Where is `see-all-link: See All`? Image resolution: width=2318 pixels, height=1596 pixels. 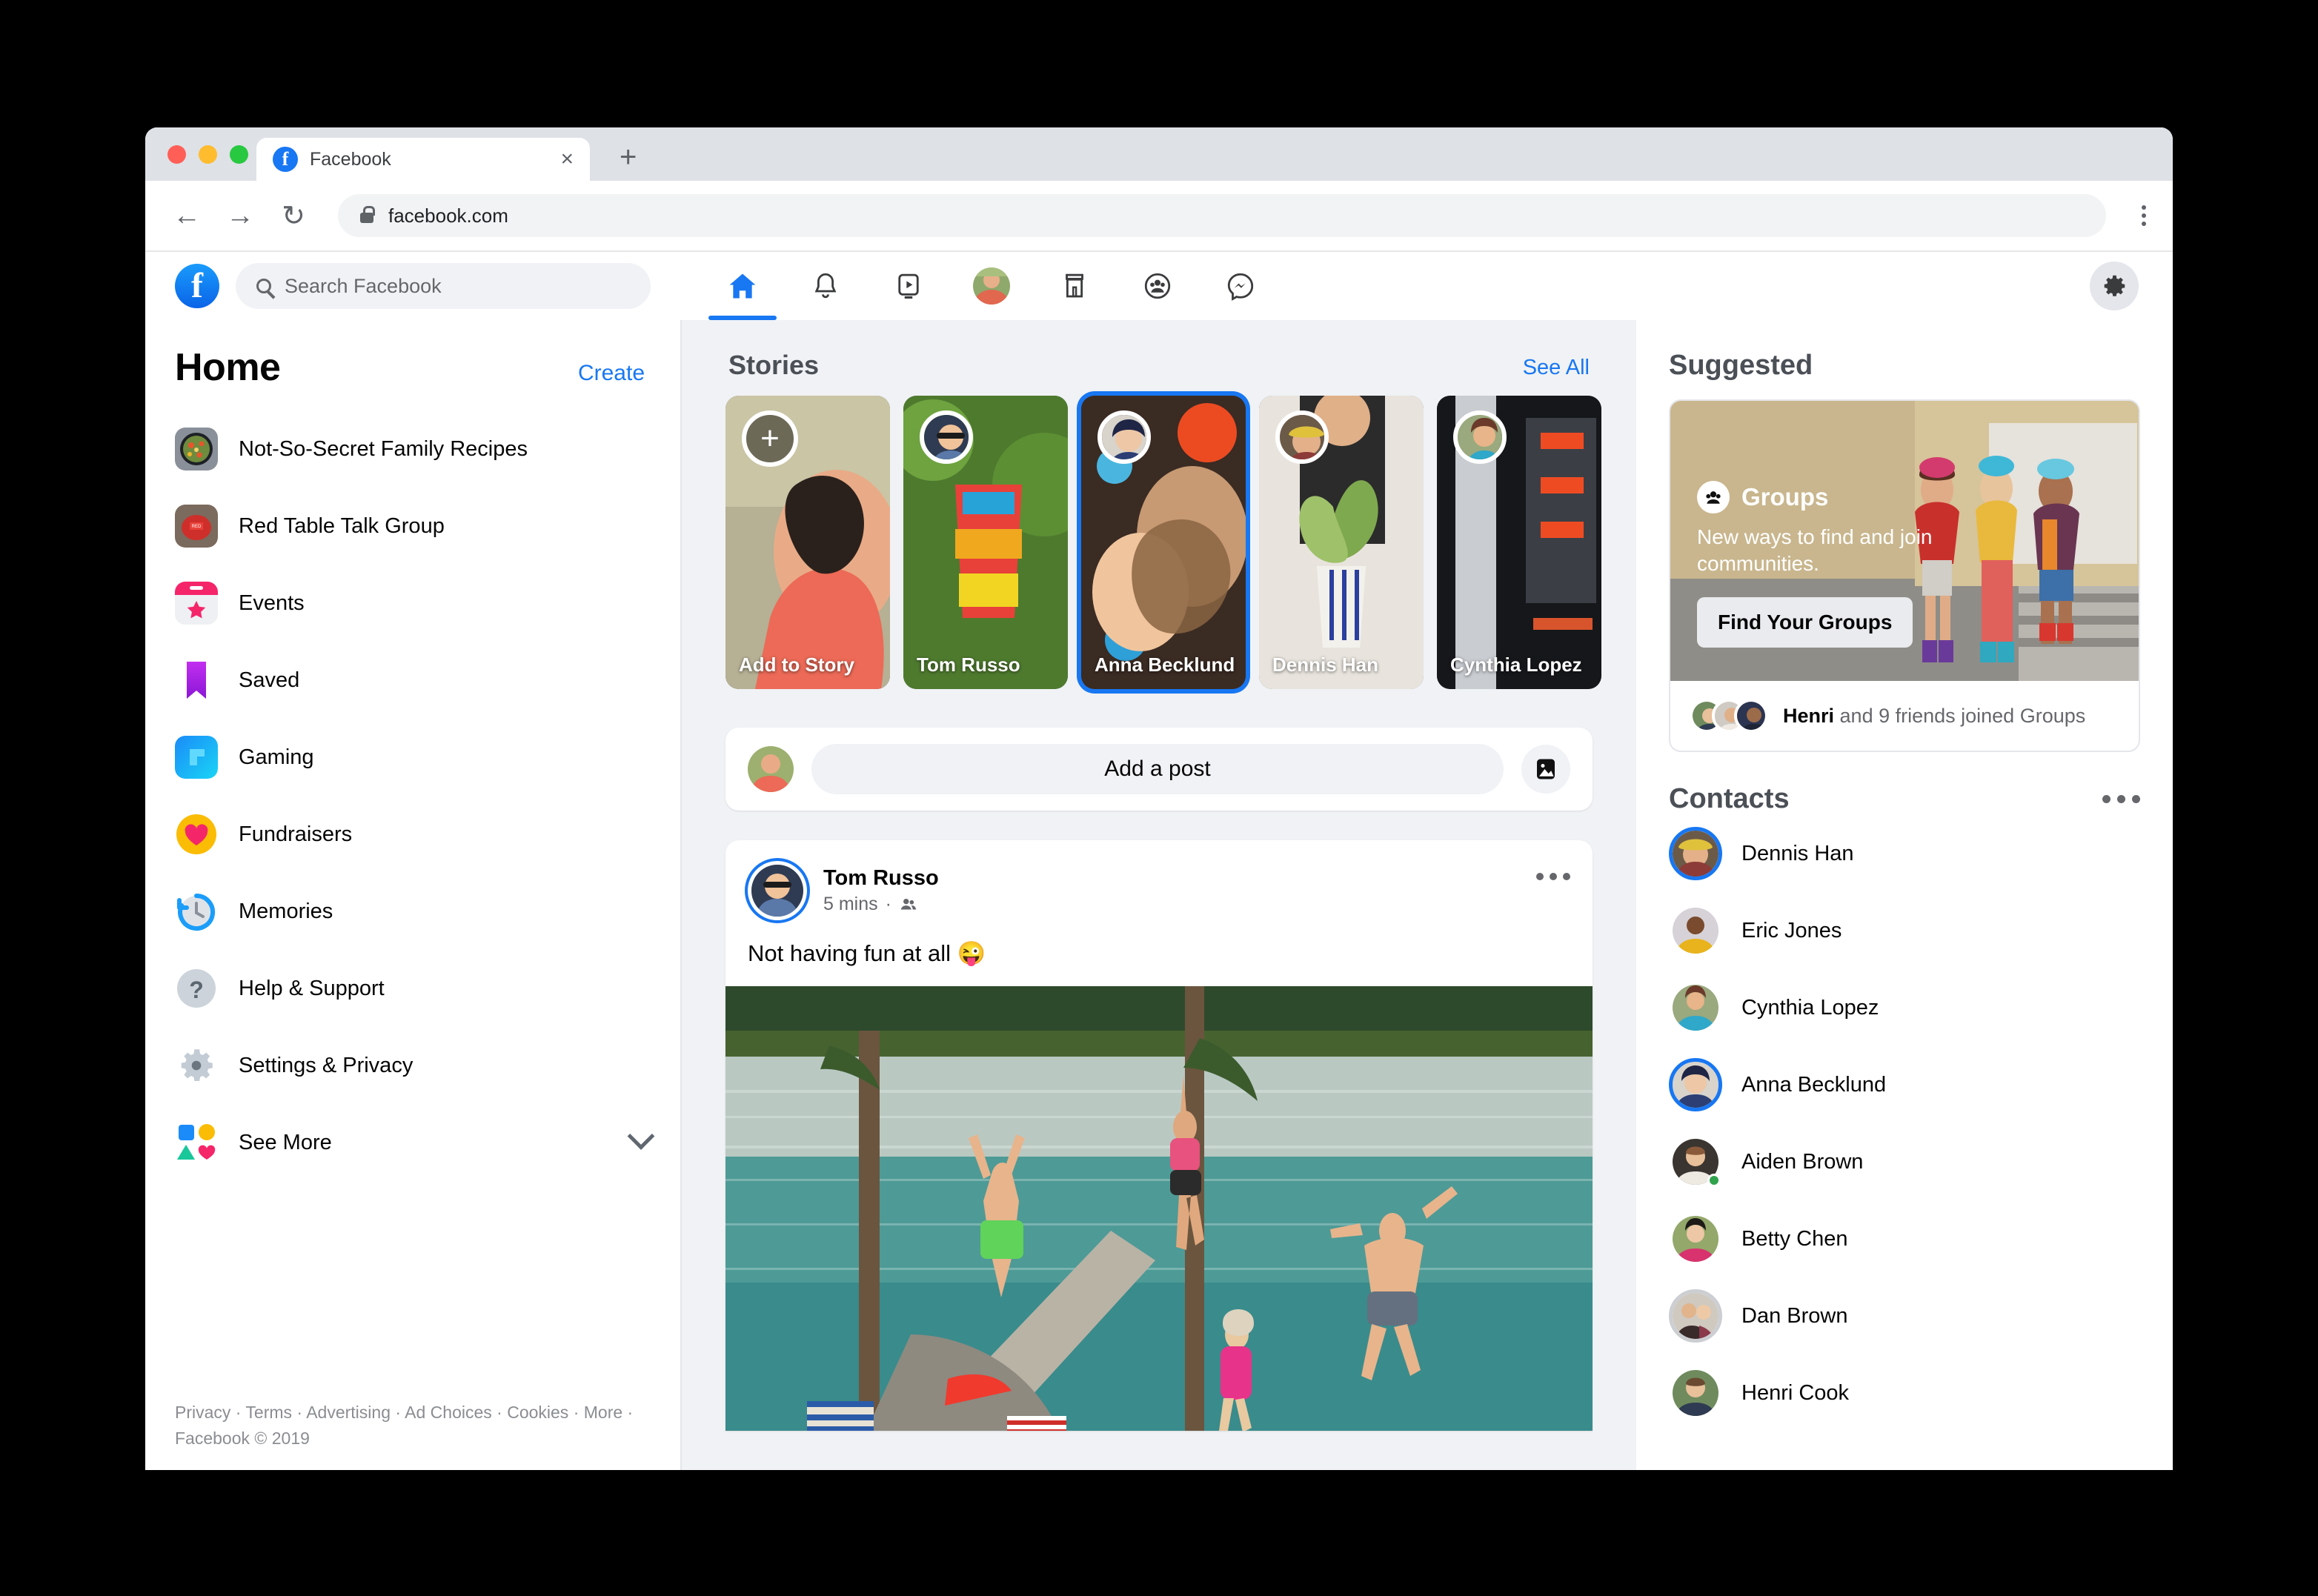 see-all-link: See All is located at coordinates (1556, 368).